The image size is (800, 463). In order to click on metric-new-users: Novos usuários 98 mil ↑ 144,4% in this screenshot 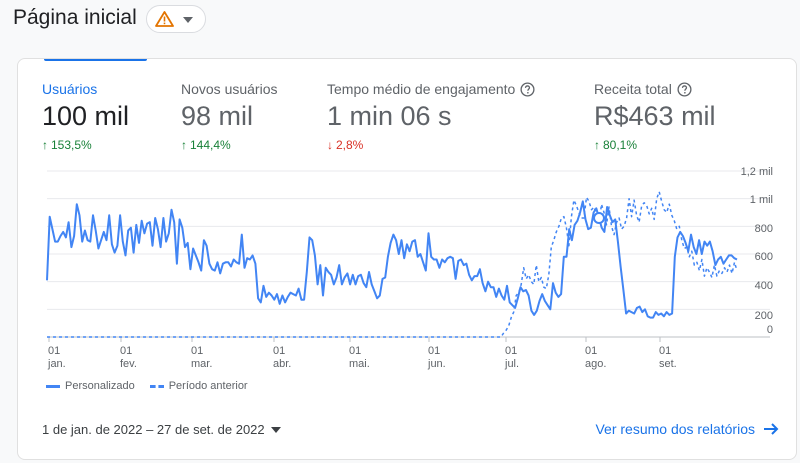, I will do `click(229, 116)`.